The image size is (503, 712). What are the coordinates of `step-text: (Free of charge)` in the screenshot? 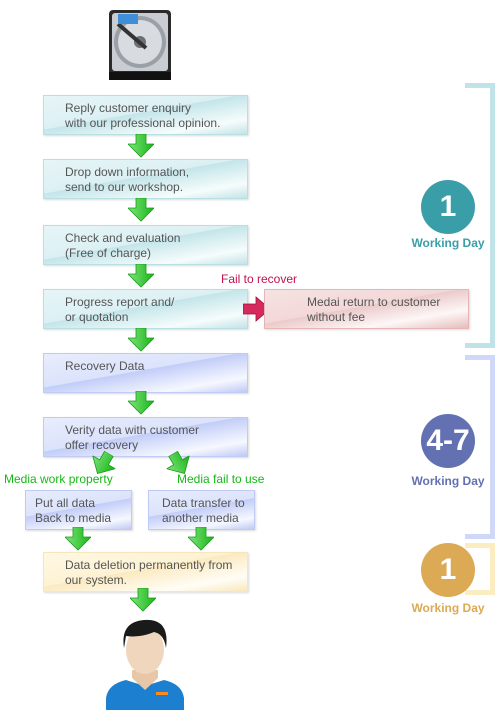 It's located at (108, 253).